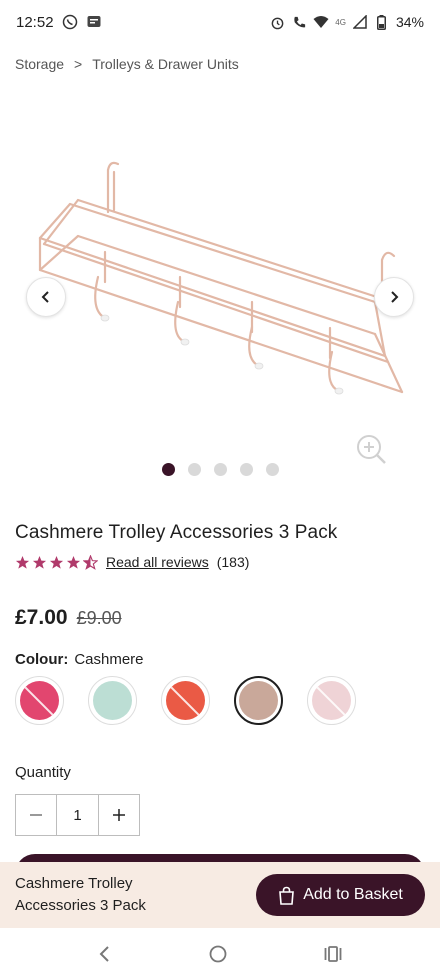 Image resolution: width=440 pixels, height=978 pixels. I want to click on colour-swatches, so click(185, 700).